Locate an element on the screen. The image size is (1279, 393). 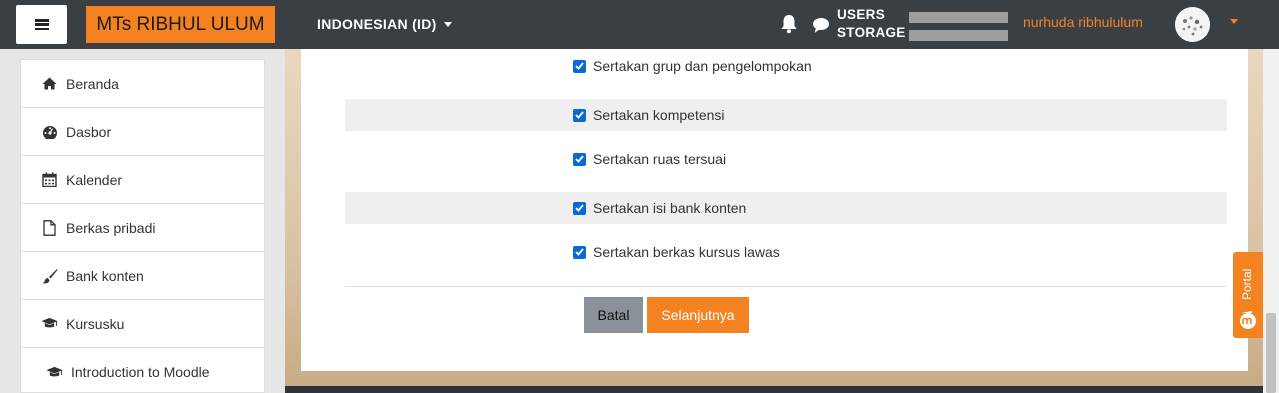
cancel-button: Batal is located at coordinates (613, 315).